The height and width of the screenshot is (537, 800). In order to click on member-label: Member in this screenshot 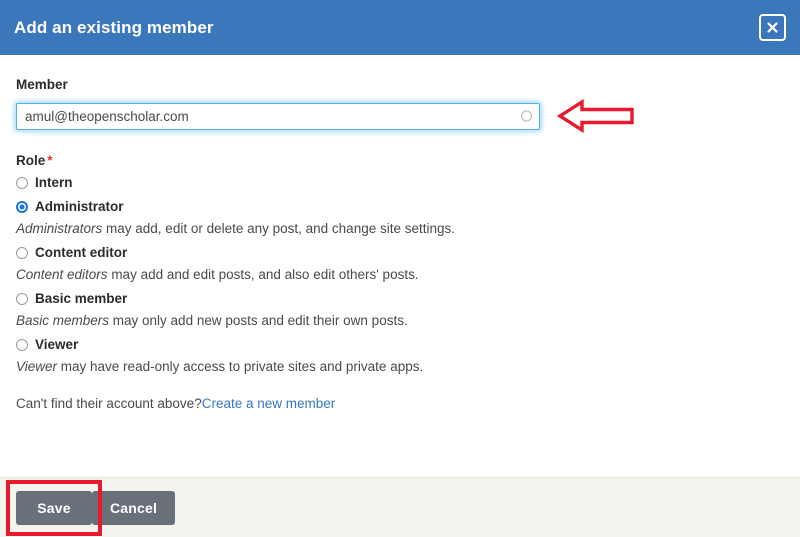, I will do `click(42, 84)`.